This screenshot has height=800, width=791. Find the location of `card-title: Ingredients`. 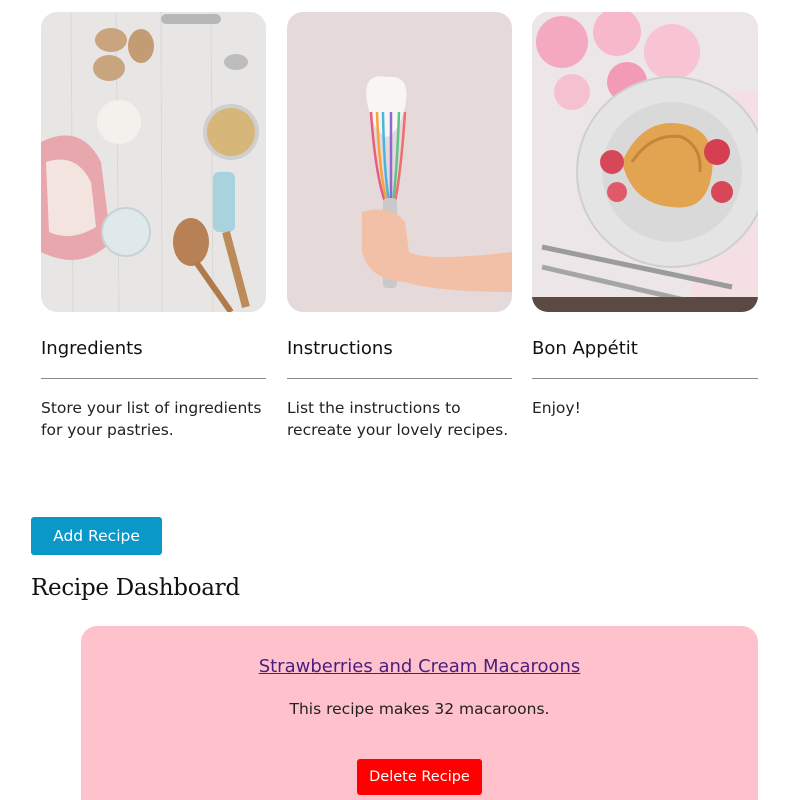

card-title: Ingredients is located at coordinates (92, 348).